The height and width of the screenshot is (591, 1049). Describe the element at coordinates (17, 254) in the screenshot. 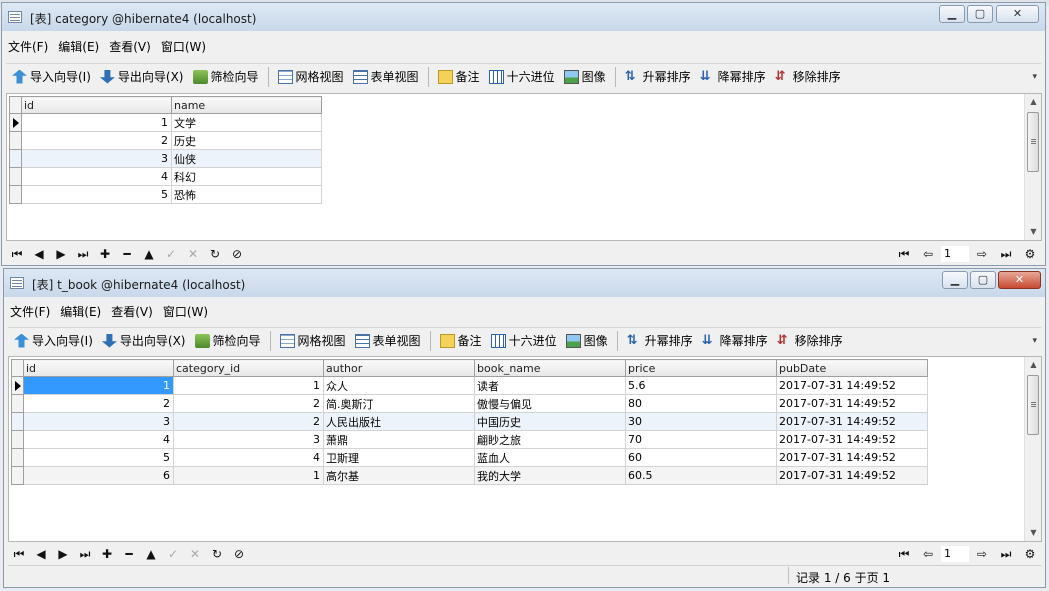

I see `first-record-icon: ⏮` at that location.